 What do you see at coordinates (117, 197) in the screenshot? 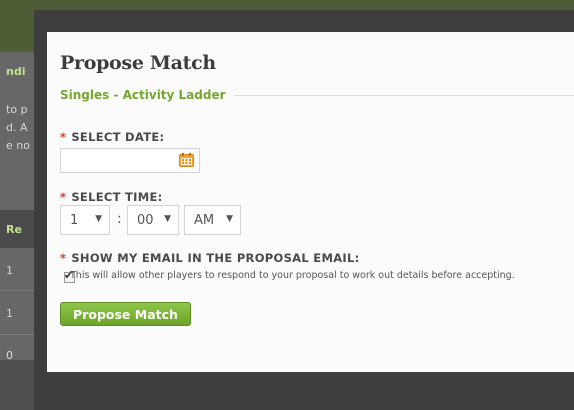
I see `select-time-label-text: SELECT TIME:` at bounding box center [117, 197].